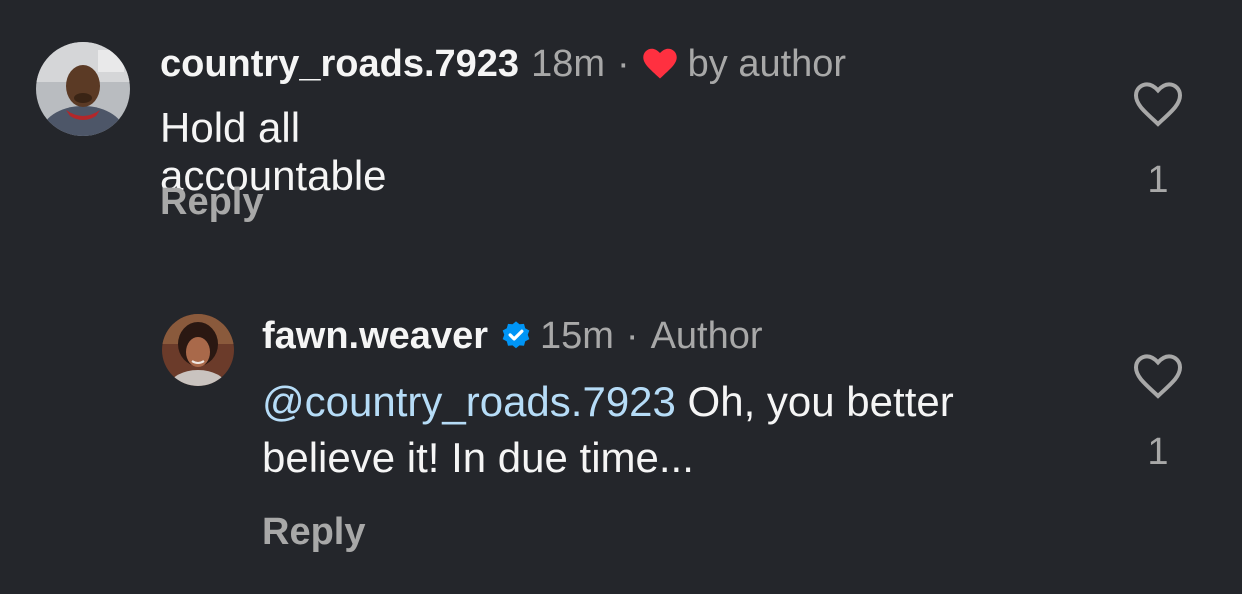  I want to click on comment-text-line-1: Oh, you better, so click(814, 401).